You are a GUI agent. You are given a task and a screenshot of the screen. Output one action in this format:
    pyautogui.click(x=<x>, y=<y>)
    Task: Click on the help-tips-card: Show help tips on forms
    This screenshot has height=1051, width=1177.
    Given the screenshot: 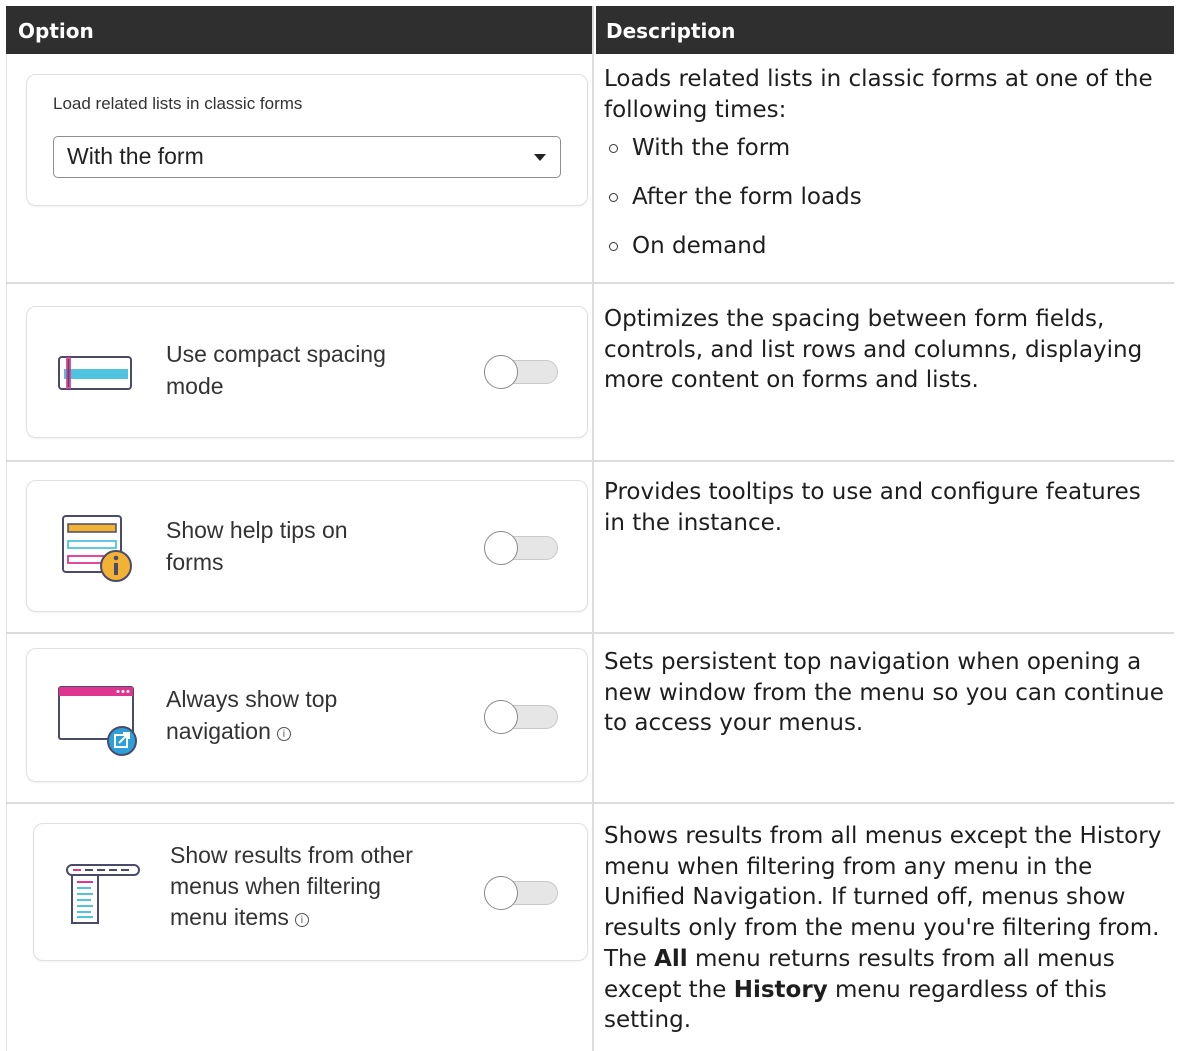 What is the action you would take?
    pyautogui.click(x=307, y=546)
    